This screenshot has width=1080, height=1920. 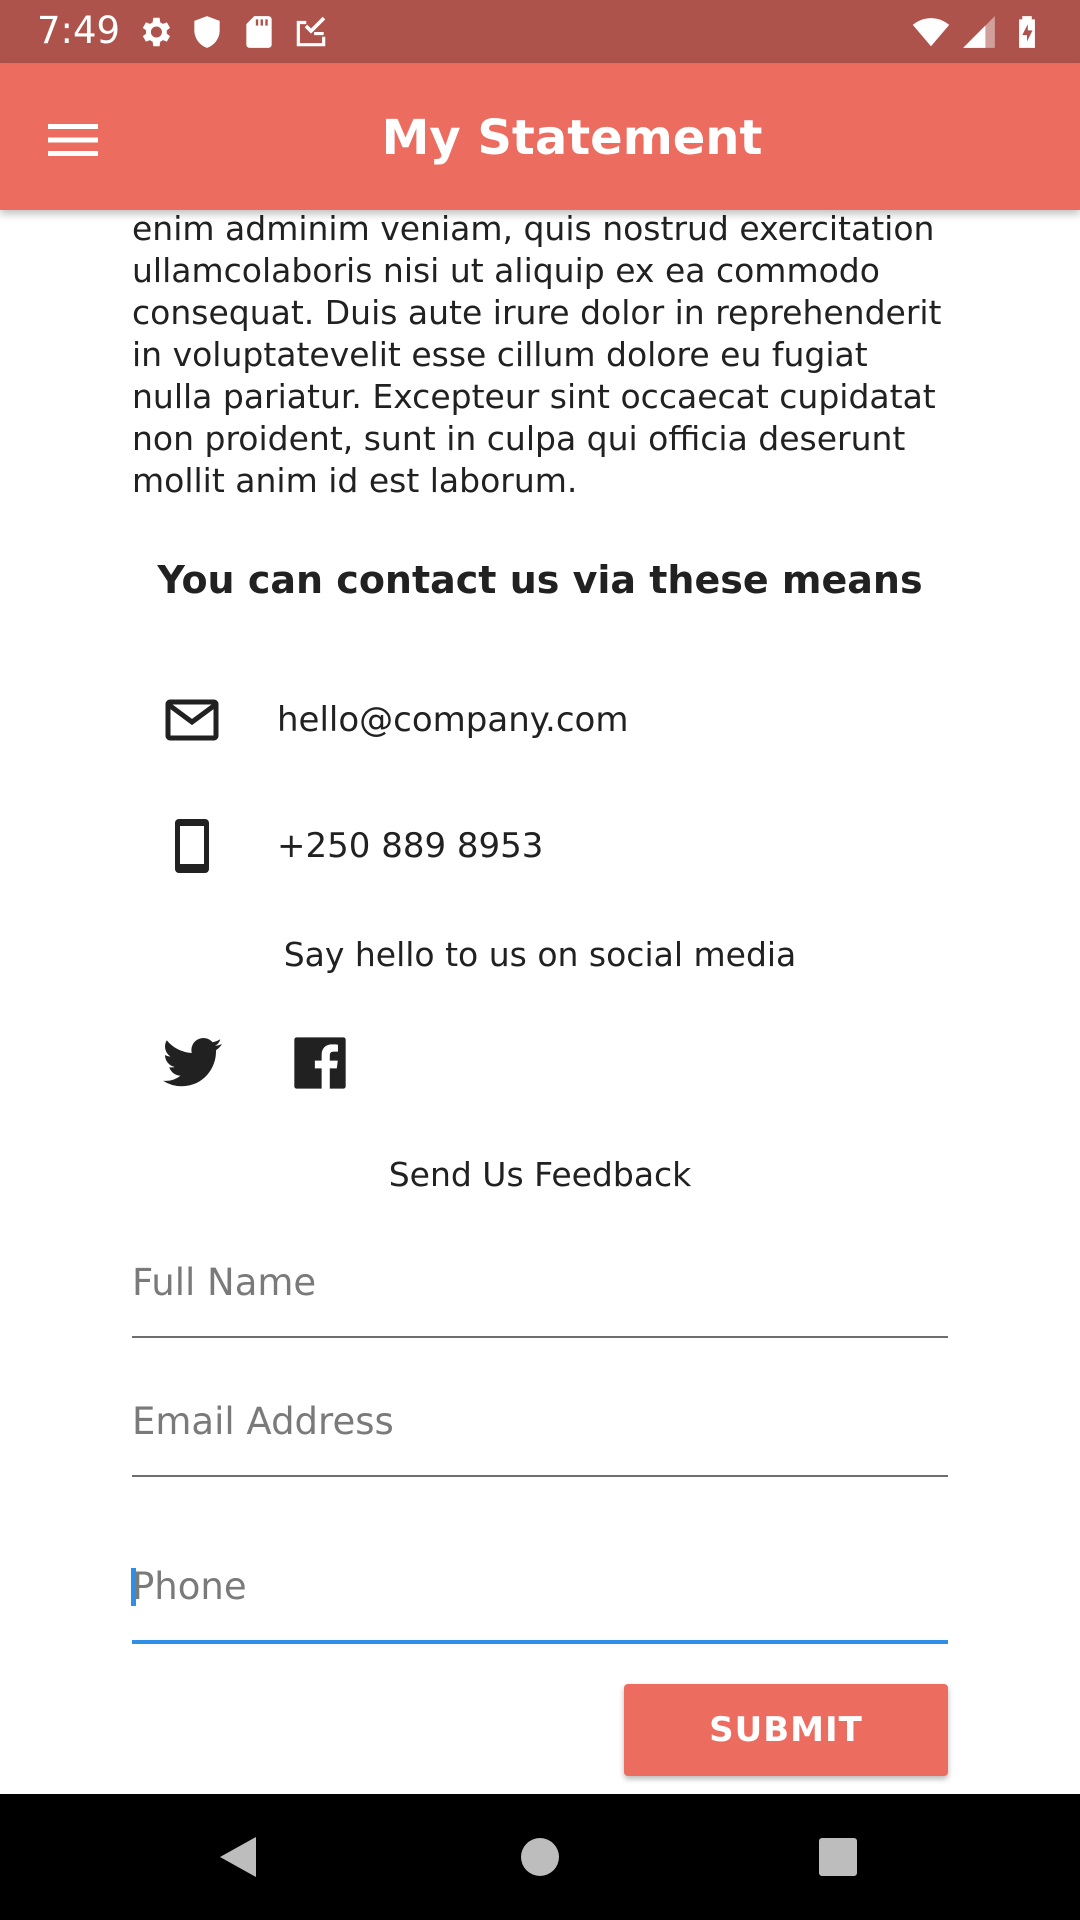 I want to click on phone-field, so click(x=540, y=1586).